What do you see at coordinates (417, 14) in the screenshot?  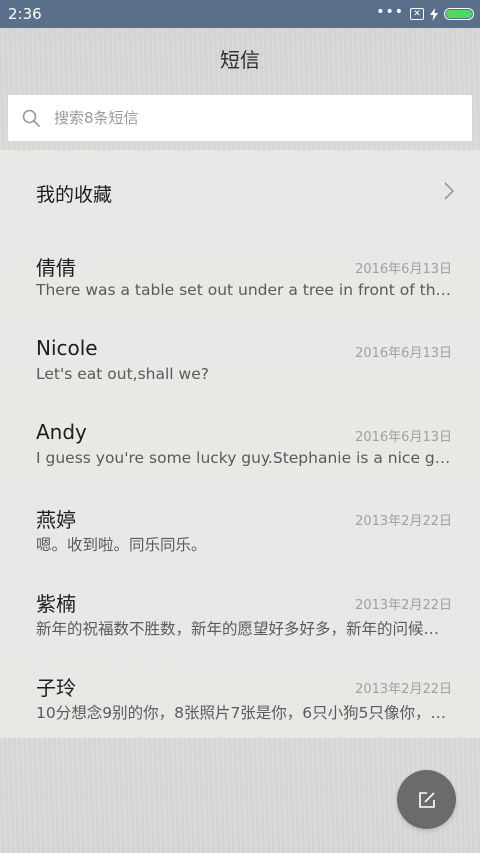 I see `no-sim-icon: ✕` at bounding box center [417, 14].